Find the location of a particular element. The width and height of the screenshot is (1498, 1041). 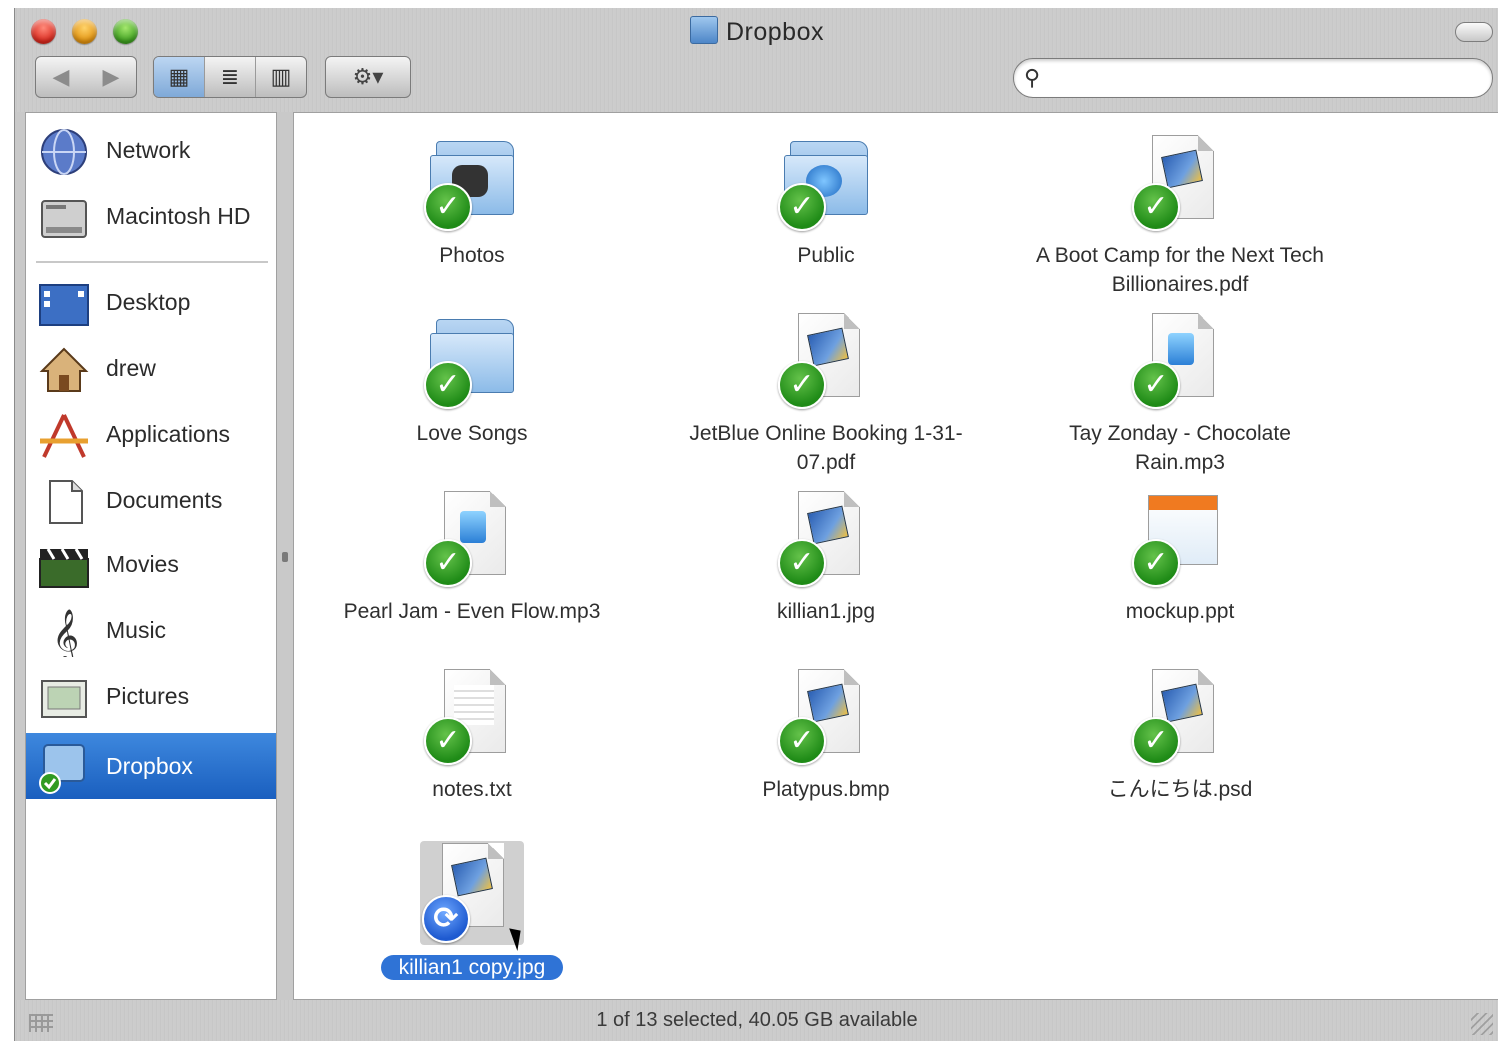

sidebar-item-label: Macintosh HD is located at coordinates (178, 216).